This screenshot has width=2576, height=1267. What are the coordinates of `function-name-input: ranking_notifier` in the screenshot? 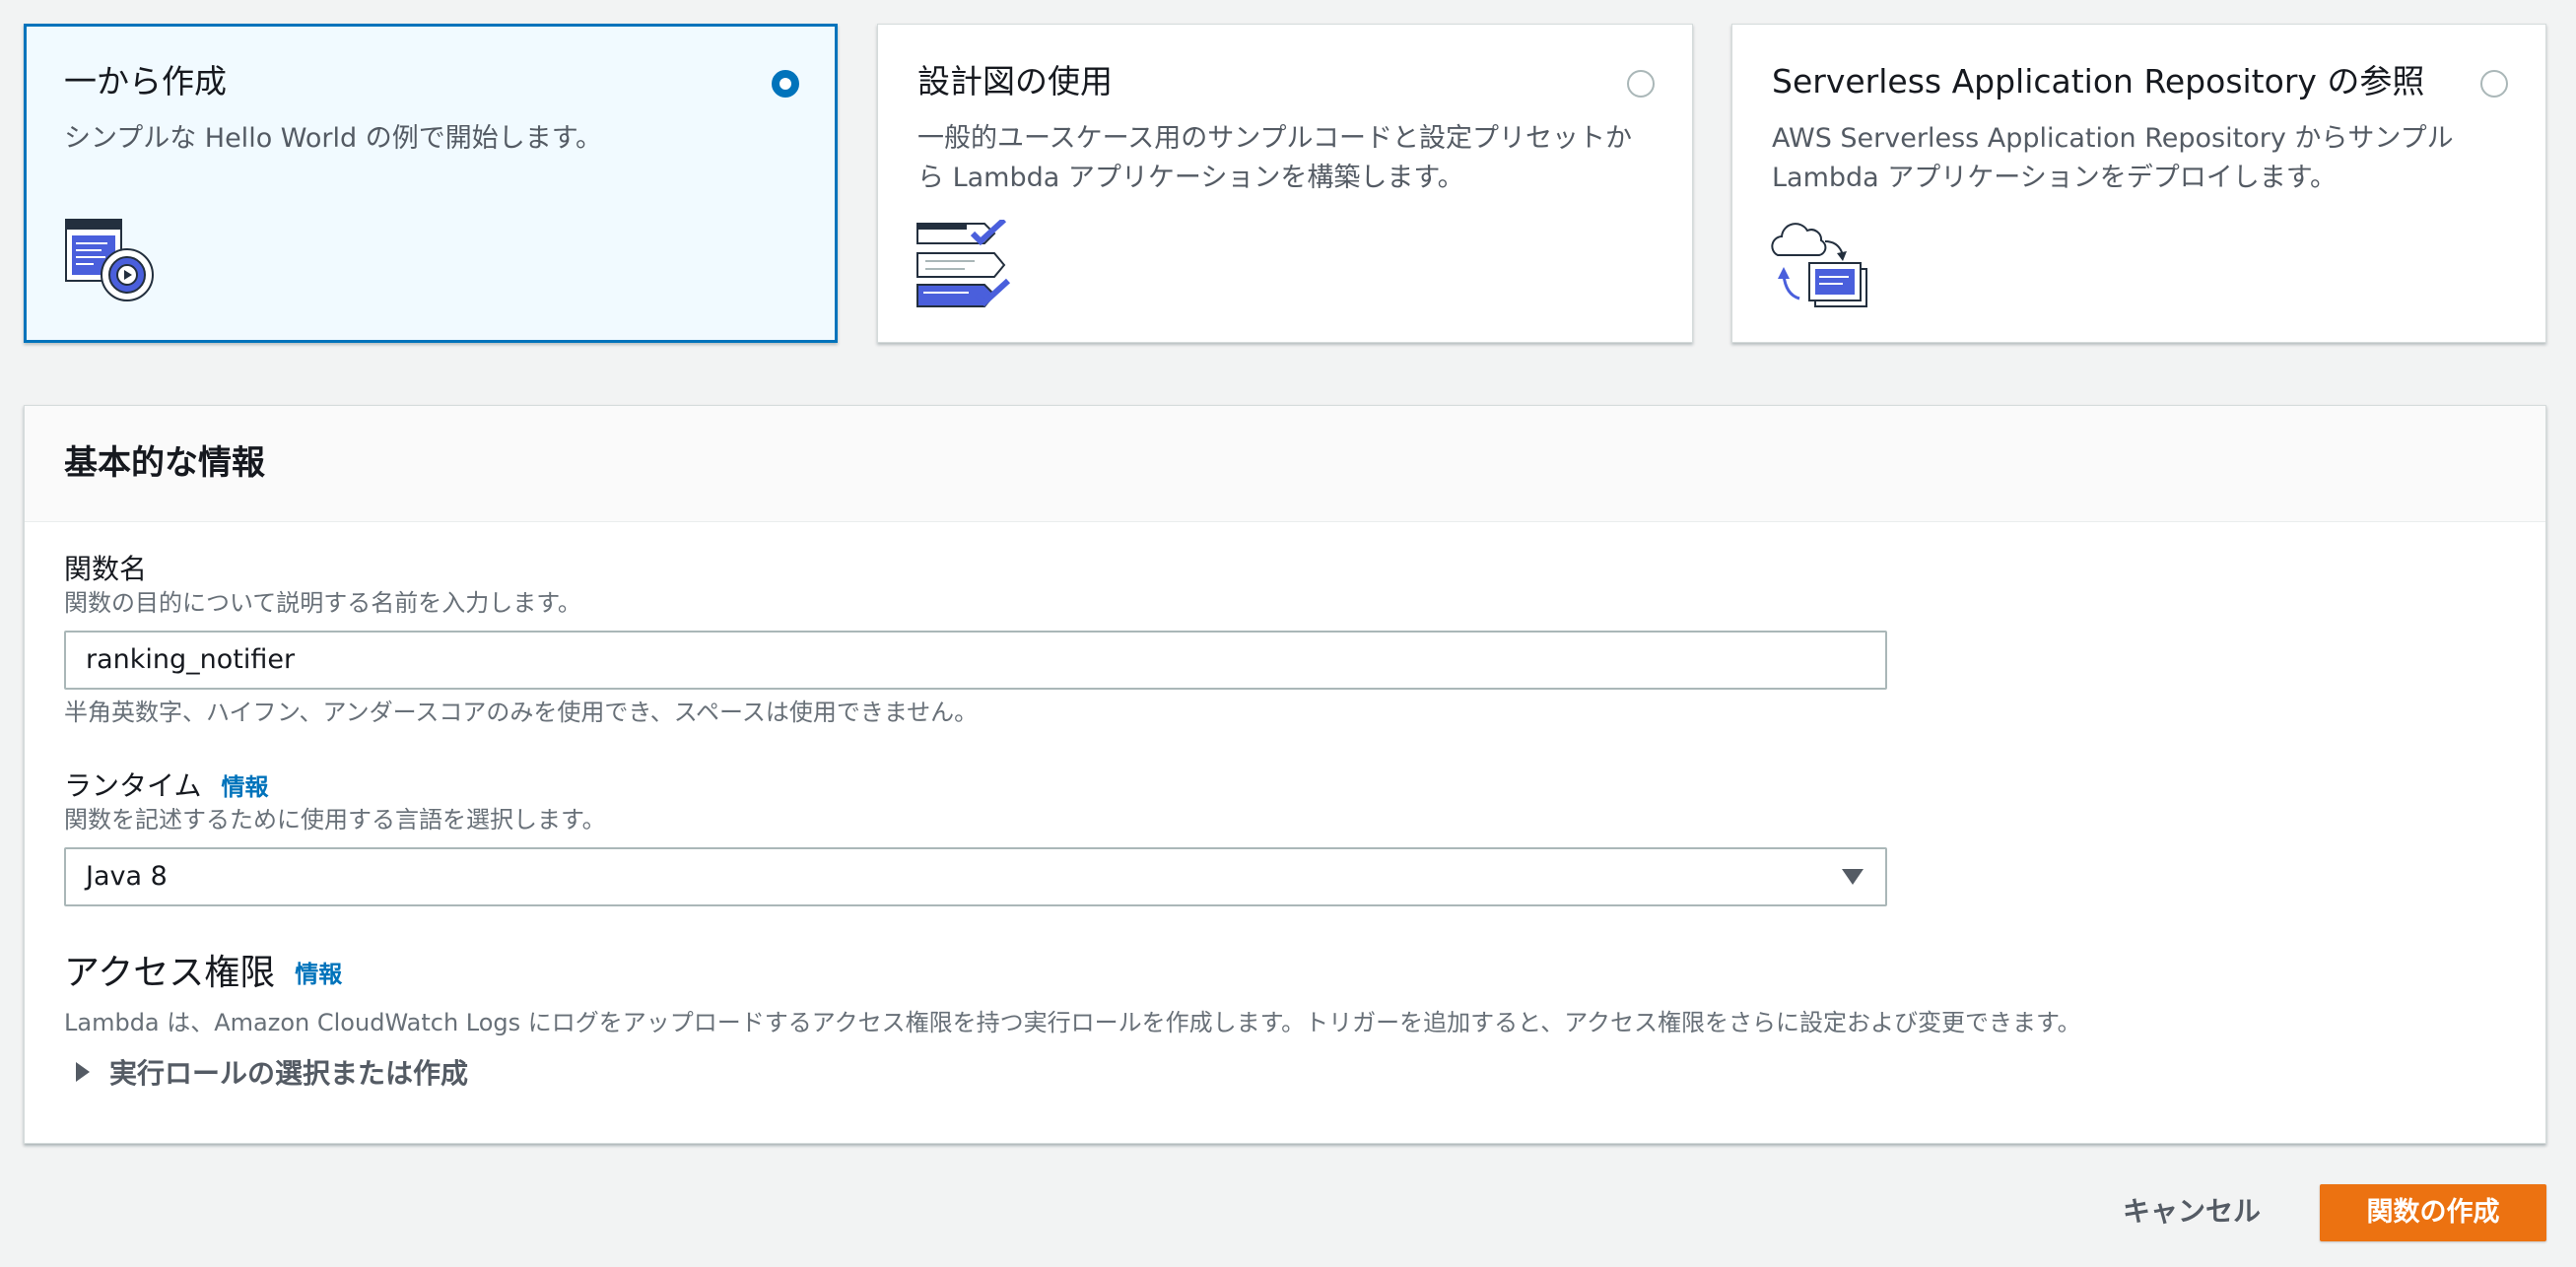 It's located at (975, 660).